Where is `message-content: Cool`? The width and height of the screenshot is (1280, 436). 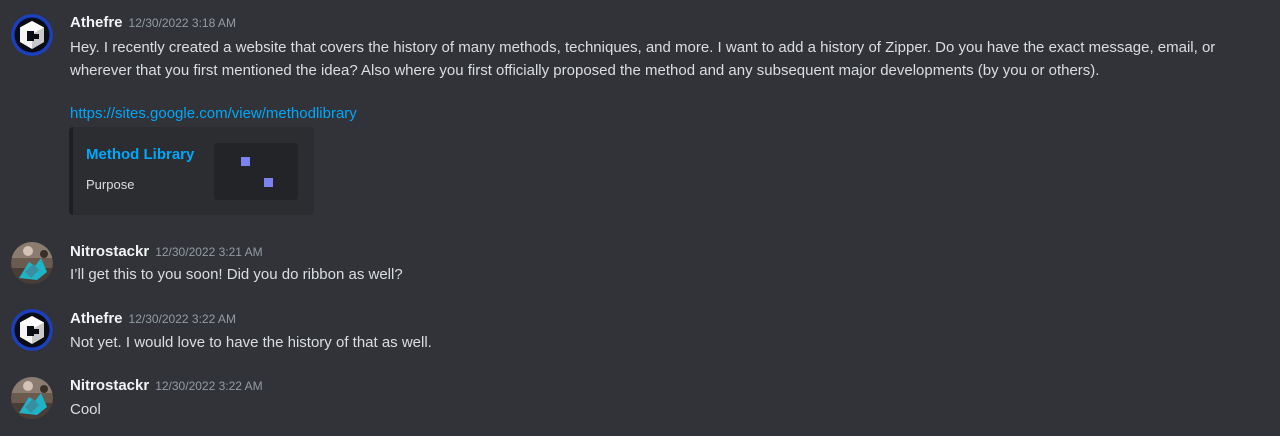
message-content: Cool is located at coordinates (85, 409).